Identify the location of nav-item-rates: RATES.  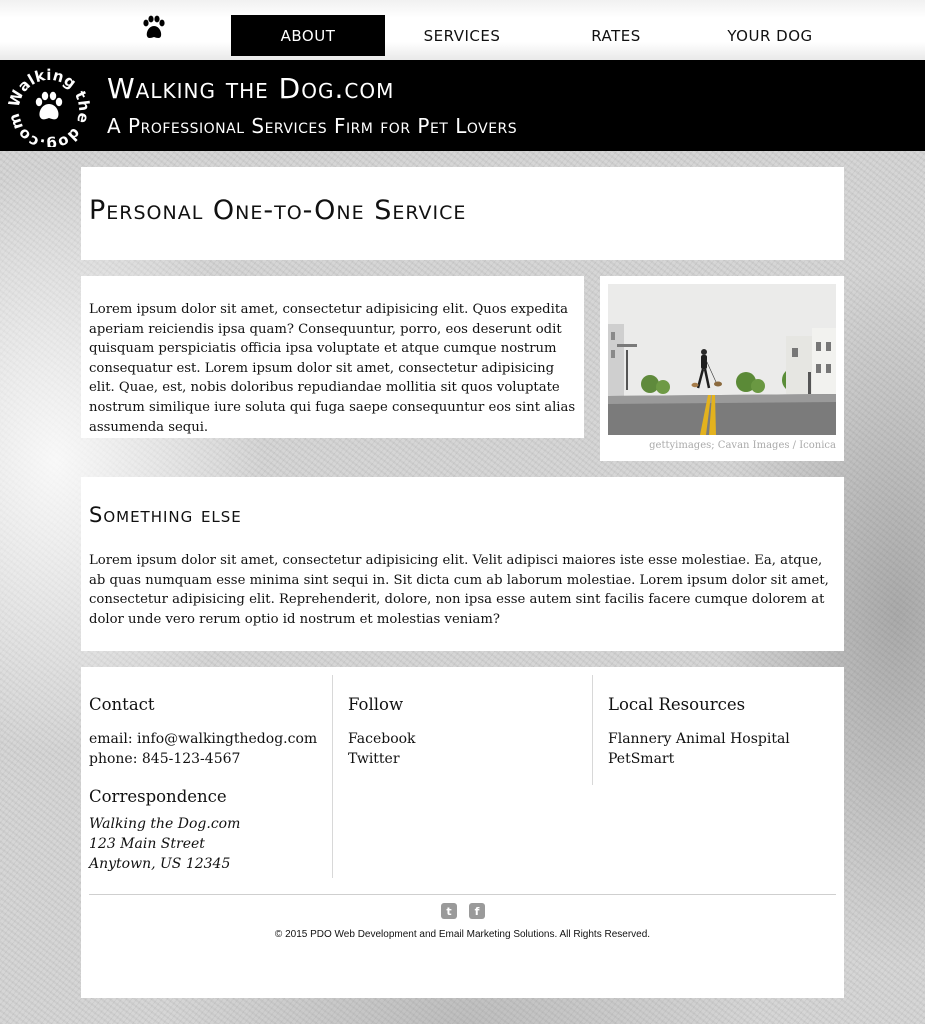
(616, 35).